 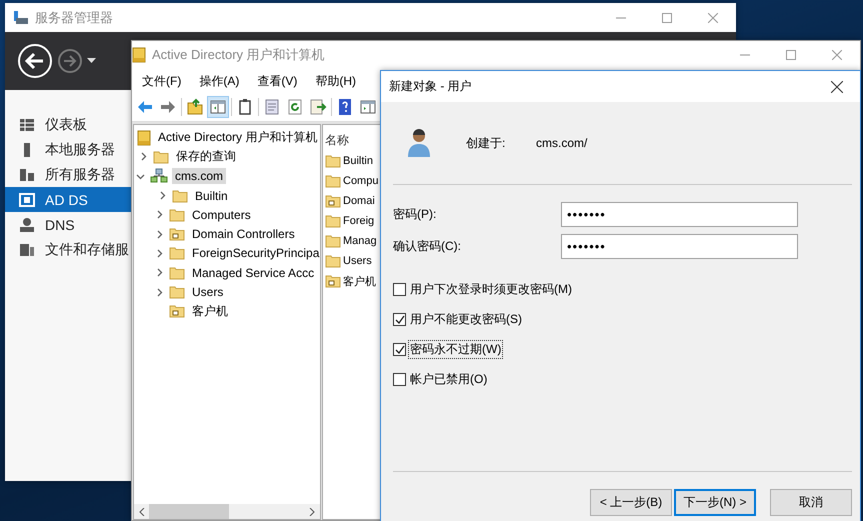 What do you see at coordinates (68, 174) in the screenshot?
I see `sidebar-item: 所有服务器` at bounding box center [68, 174].